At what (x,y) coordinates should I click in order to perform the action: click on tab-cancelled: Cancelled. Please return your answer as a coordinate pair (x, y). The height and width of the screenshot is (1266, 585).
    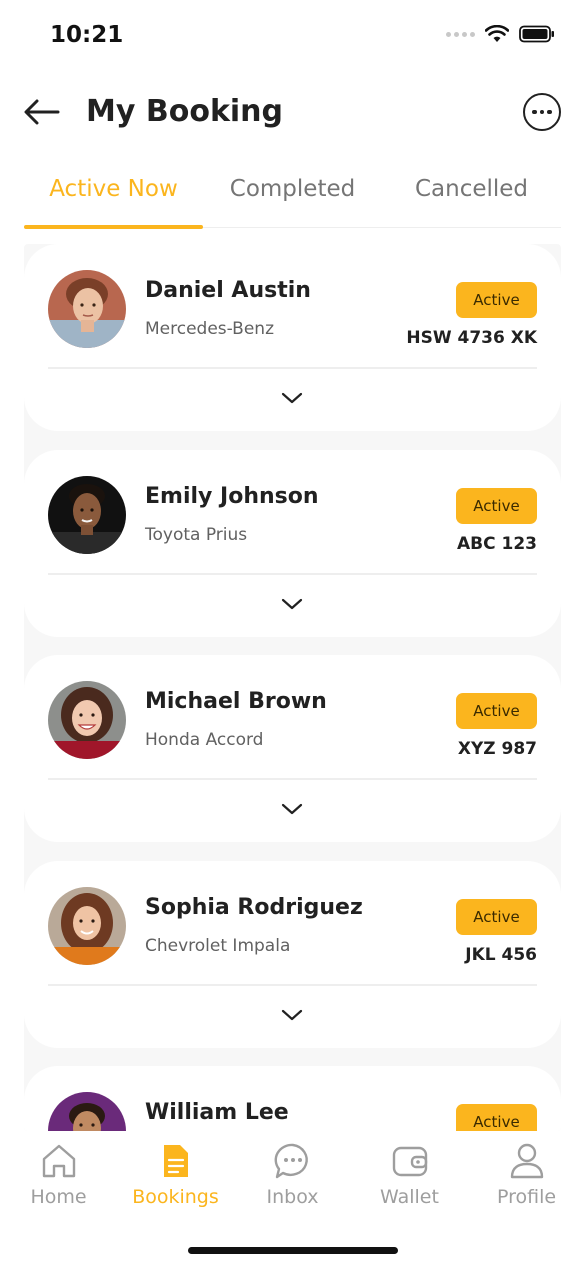
    Looking at the image, I should click on (471, 193).